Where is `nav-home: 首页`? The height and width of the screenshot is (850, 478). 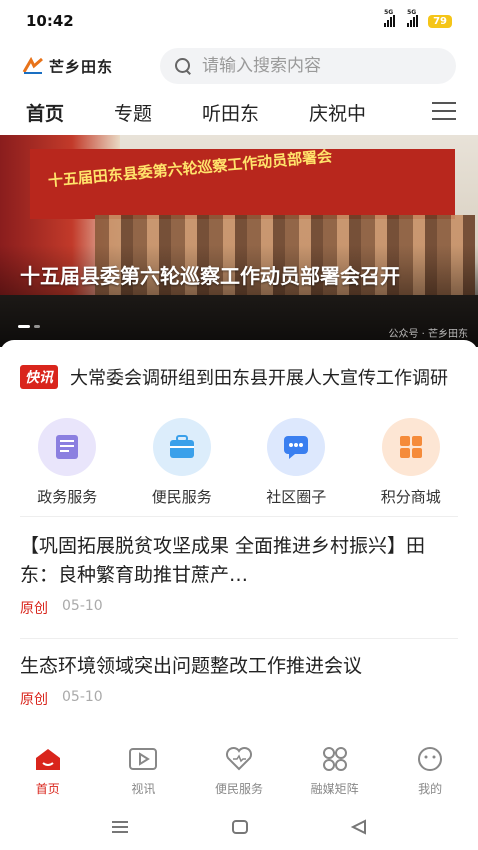
nav-home: 首页 is located at coordinates (48, 772).